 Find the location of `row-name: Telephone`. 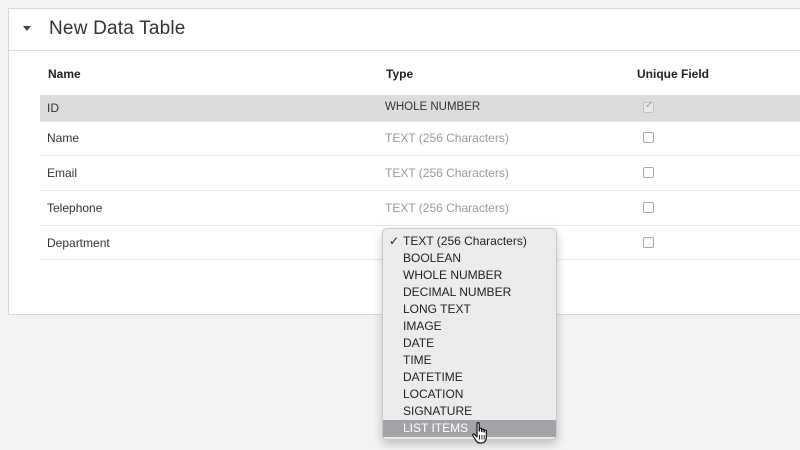

row-name: Telephone is located at coordinates (74, 208).